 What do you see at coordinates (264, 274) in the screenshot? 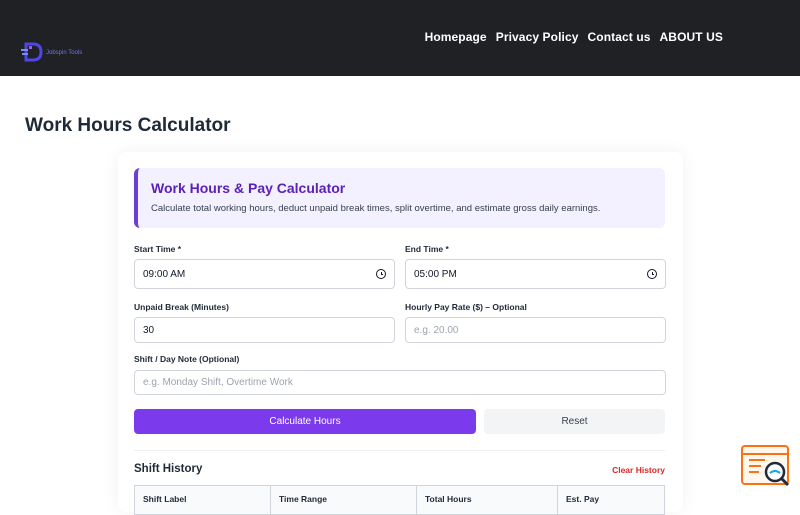
I see `start-time-input: 09:00 AM` at bounding box center [264, 274].